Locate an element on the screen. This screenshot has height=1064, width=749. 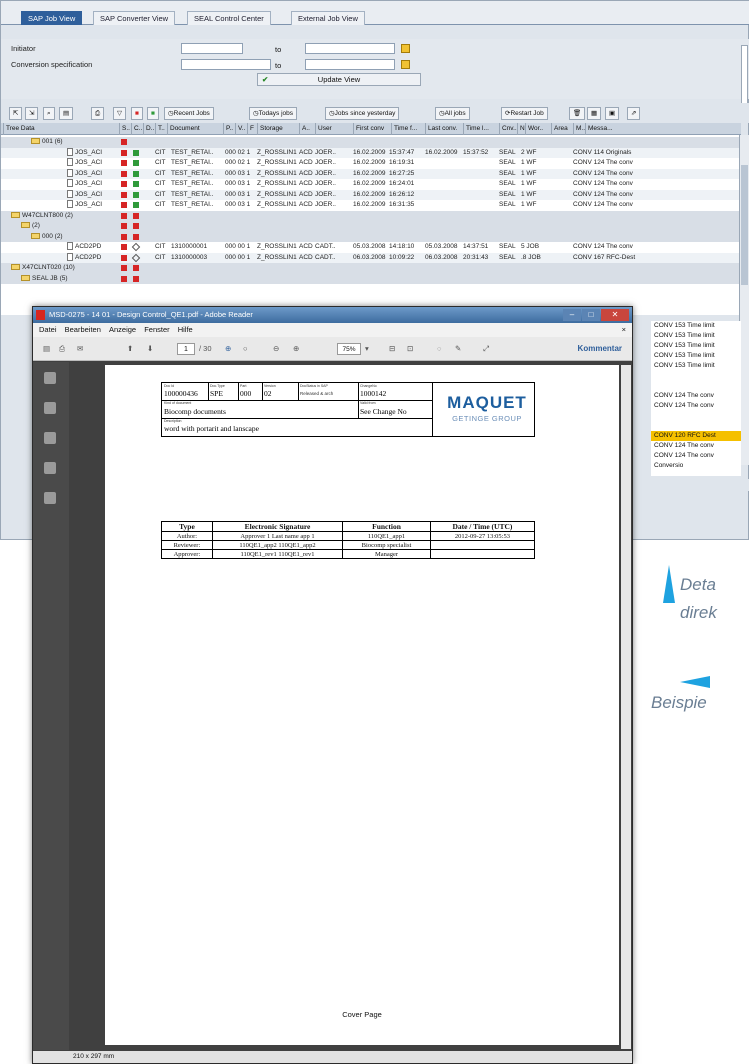
details-icon: ▦ is located at coordinates (594, 113).